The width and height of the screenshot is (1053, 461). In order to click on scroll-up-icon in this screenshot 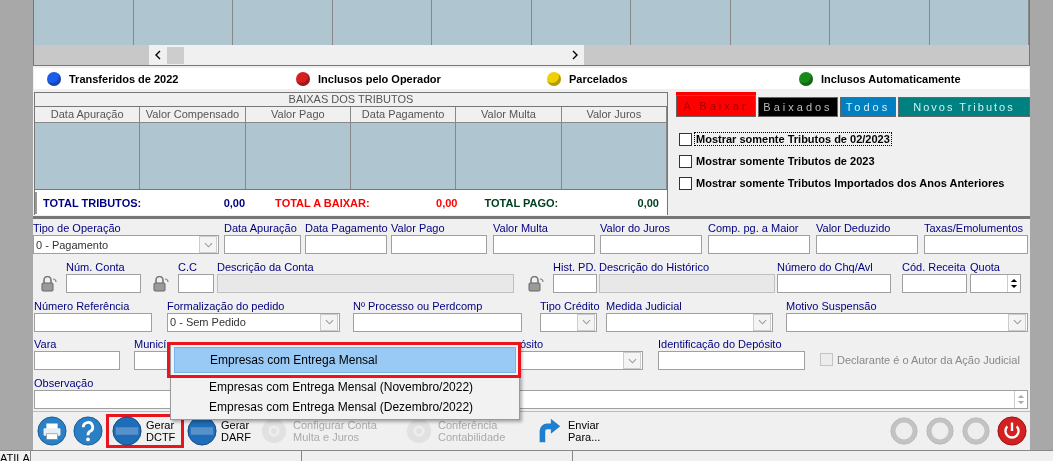, I will do `click(1021, 396)`.